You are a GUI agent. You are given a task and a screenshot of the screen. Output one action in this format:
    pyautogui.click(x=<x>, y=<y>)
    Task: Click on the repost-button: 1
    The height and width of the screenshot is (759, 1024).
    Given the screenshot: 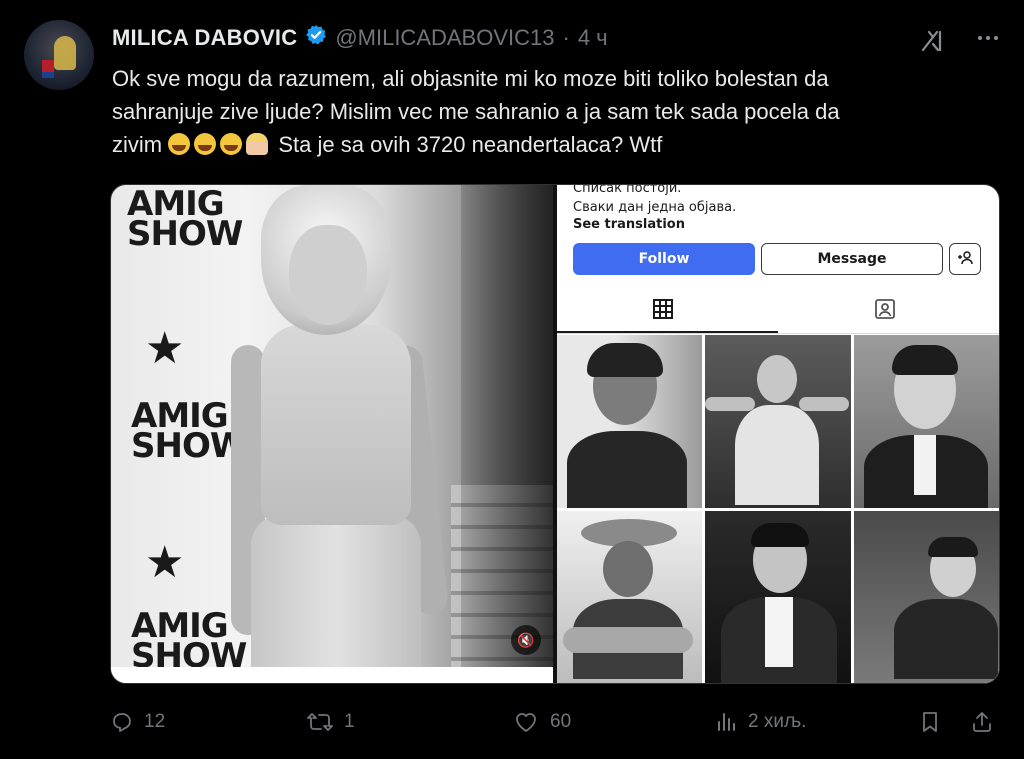 What is the action you would take?
    pyautogui.click(x=330, y=722)
    